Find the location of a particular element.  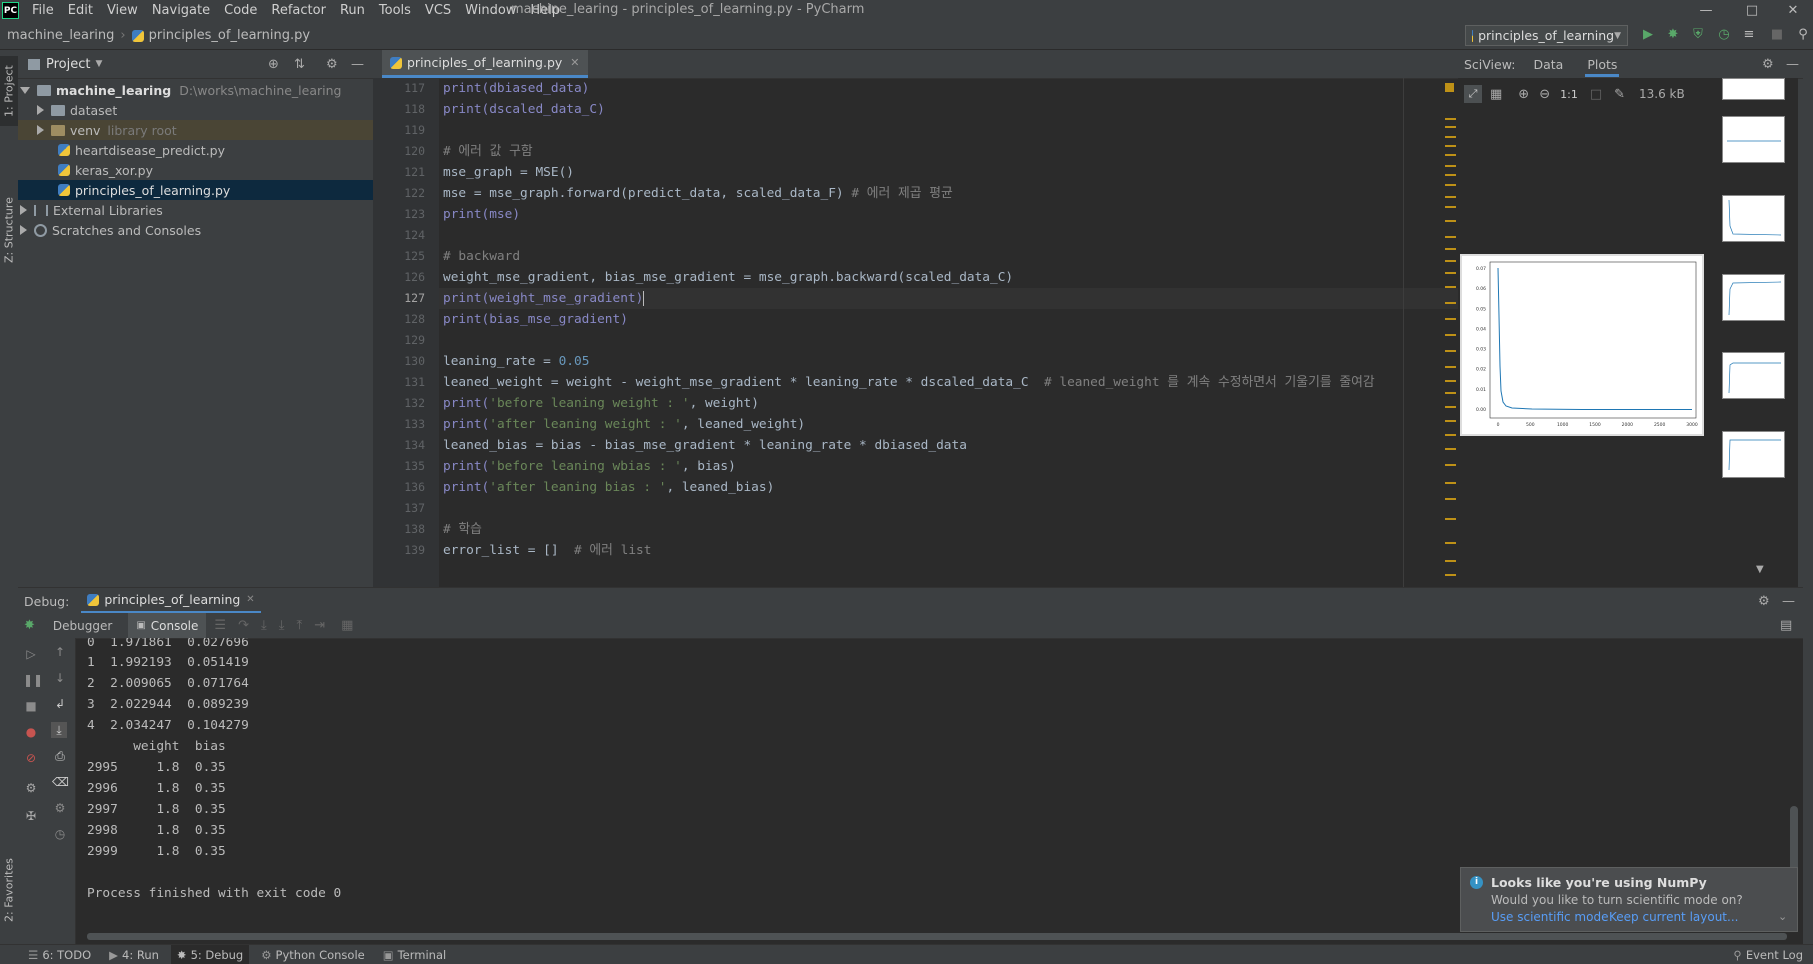

use-scientific-mode-link: Use scientific mode is located at coordinates (1549, 917).